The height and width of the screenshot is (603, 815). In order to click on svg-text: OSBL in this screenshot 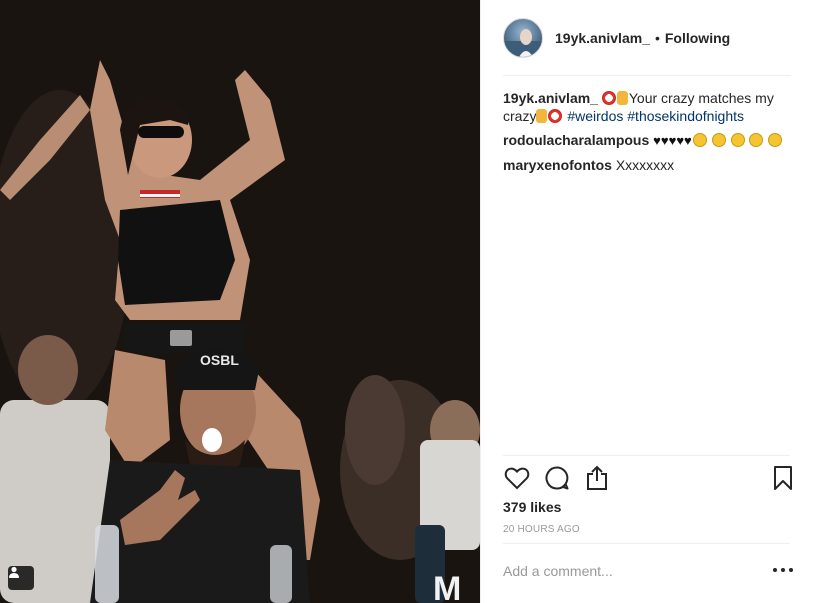, I will do `click(219, 360)`.